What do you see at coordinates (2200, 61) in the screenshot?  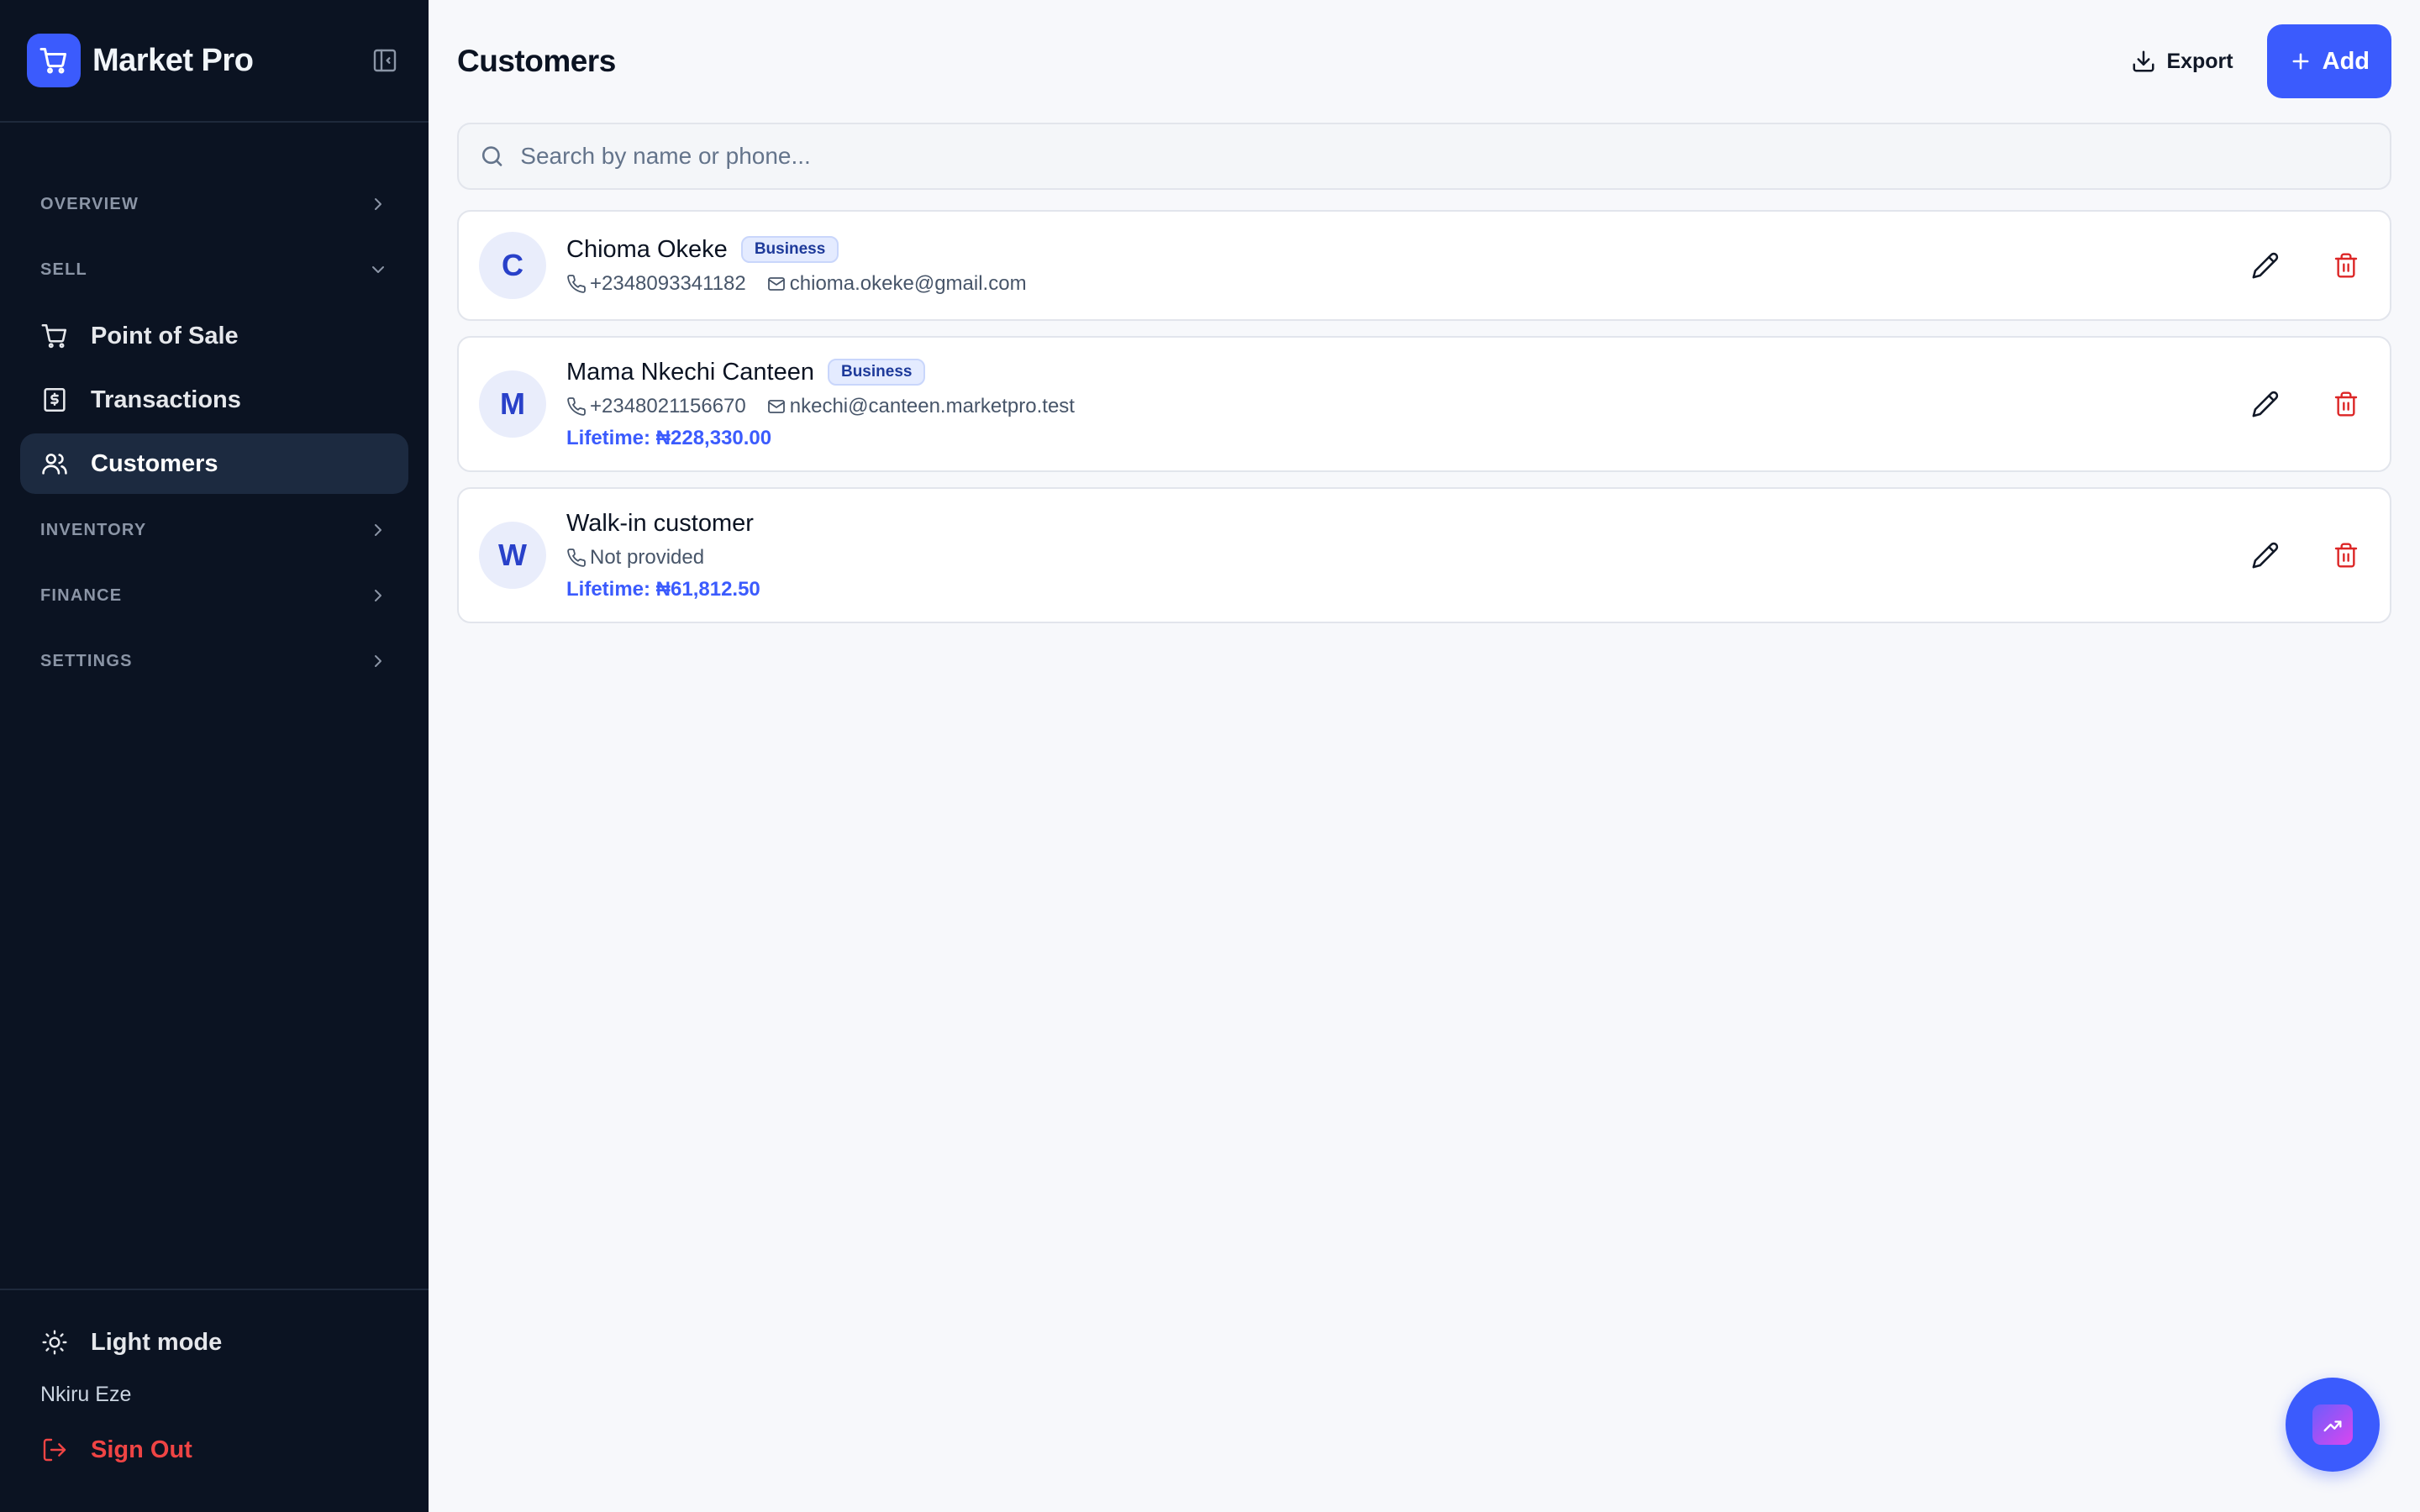 I see `export-label: Export` at bounding box center [2200, 61].